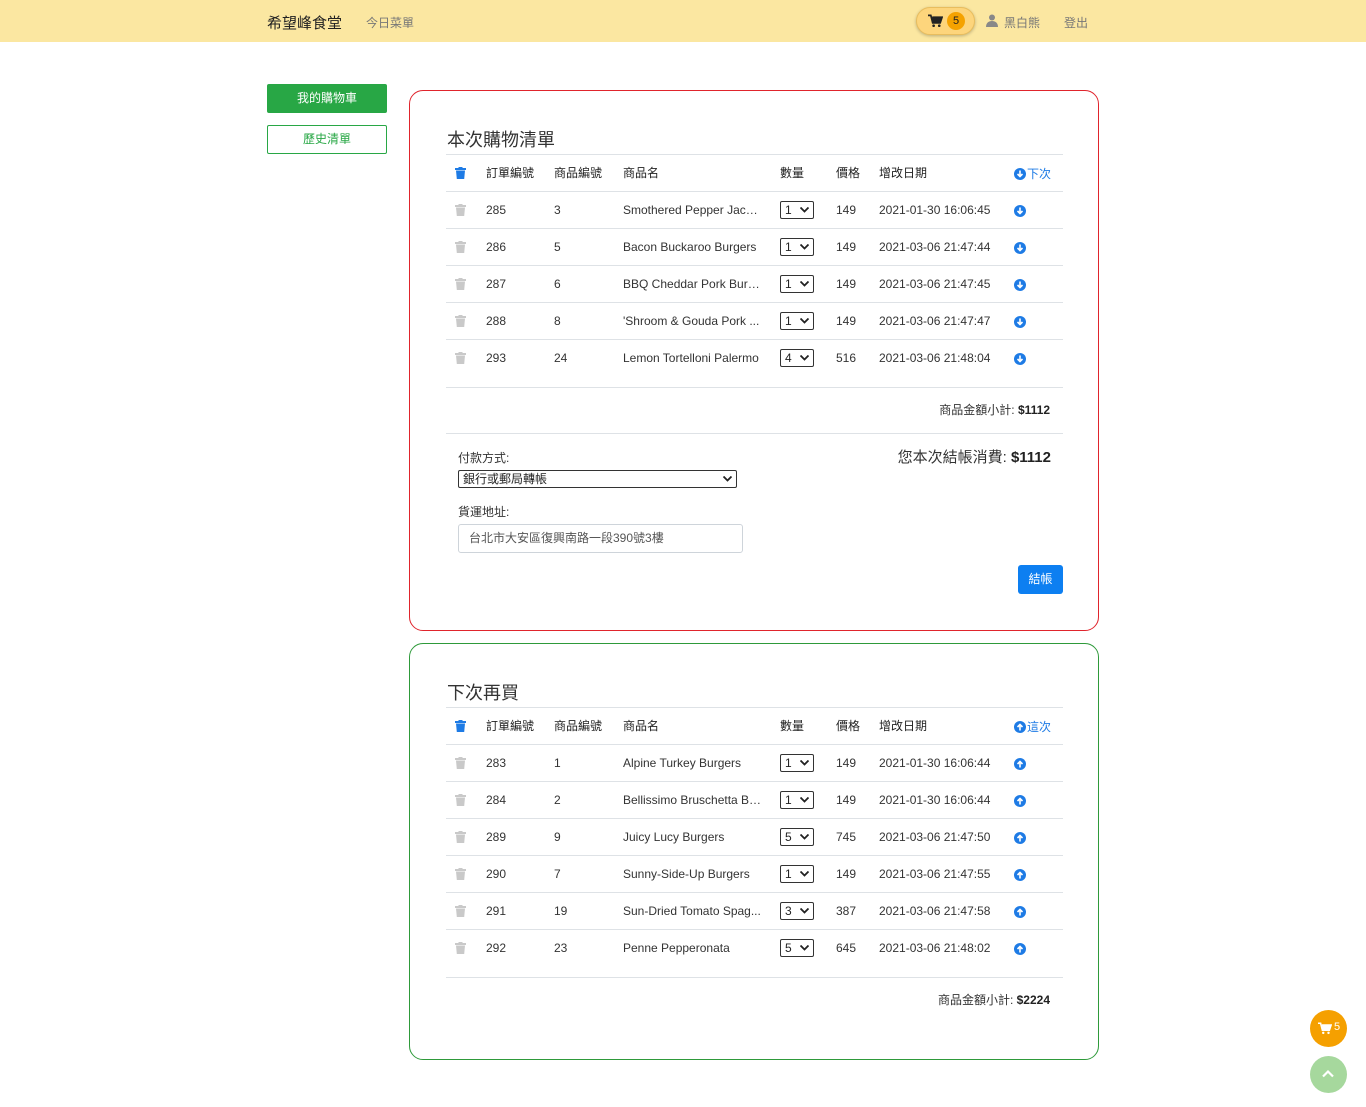 The height and width of the screenshot is (1107, 1366). What do you see at coordinates (797, 911) in the screenshot?
I see `quantity-select: 3` at bounding box center [797, 911].